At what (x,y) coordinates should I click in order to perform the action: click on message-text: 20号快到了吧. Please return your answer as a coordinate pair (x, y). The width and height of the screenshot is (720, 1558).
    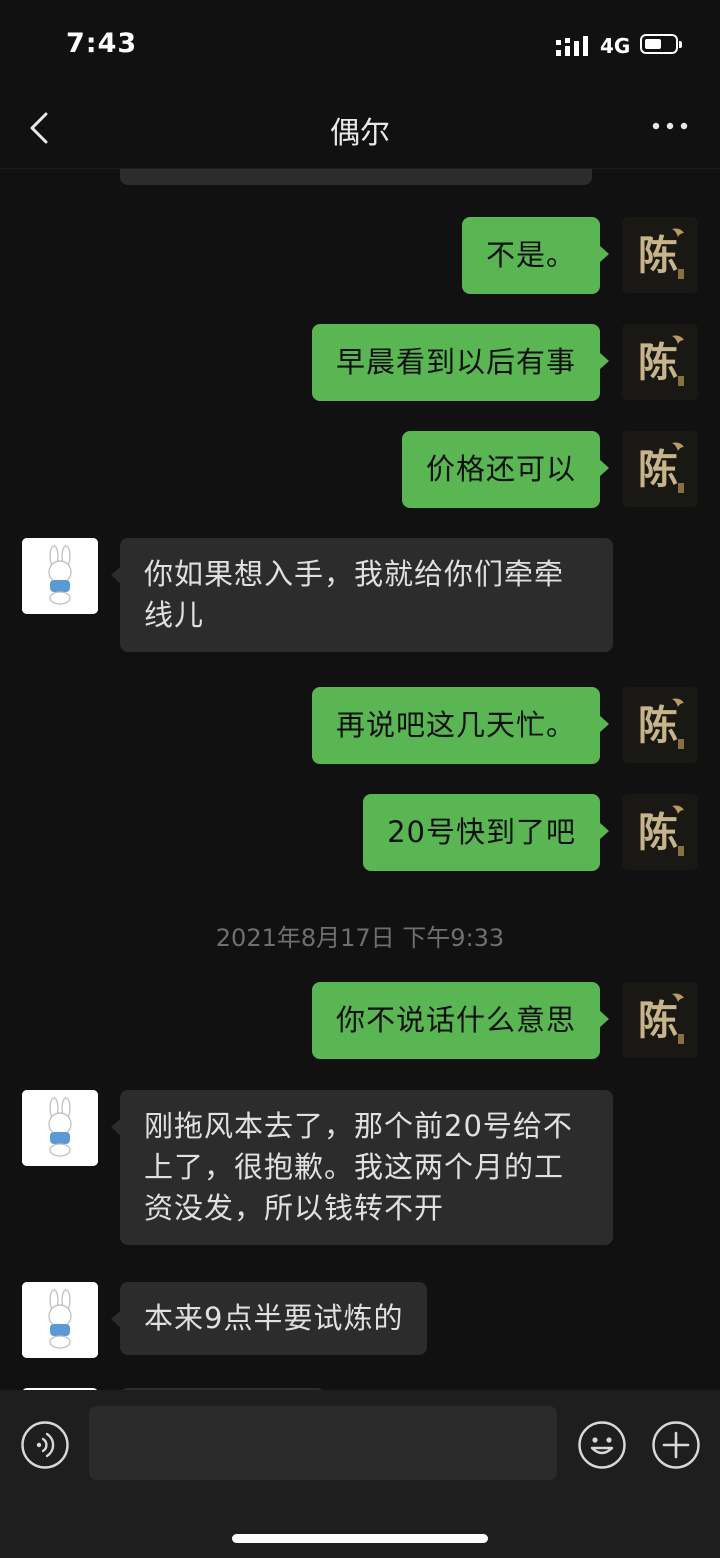
    Looking at the image, I should click on (481, 832).